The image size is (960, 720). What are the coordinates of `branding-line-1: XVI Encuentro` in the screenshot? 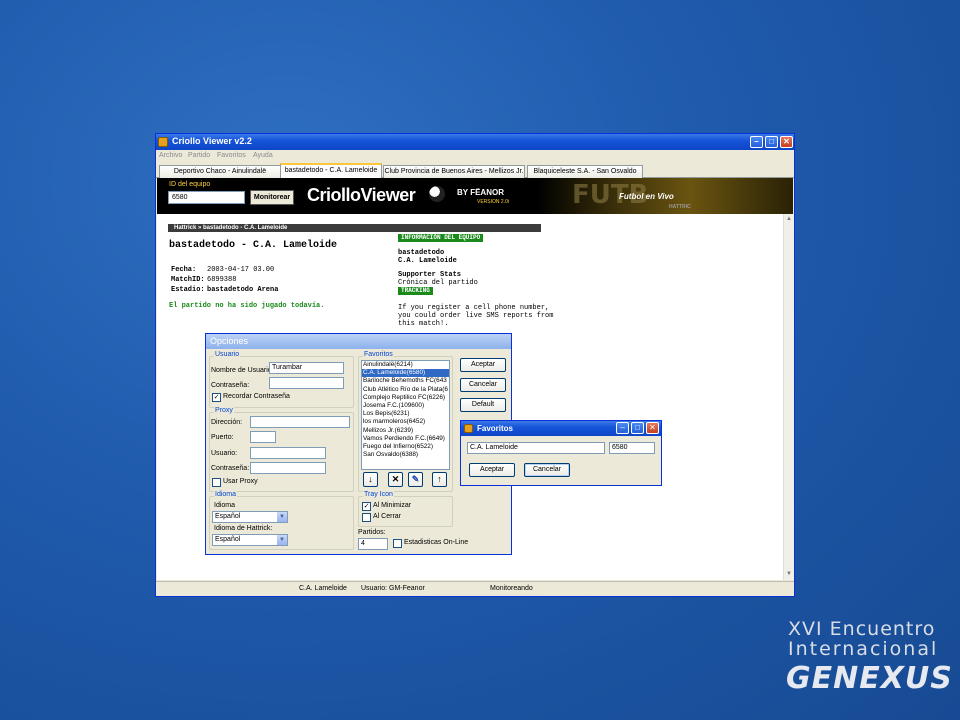 It's located at (862, 629).